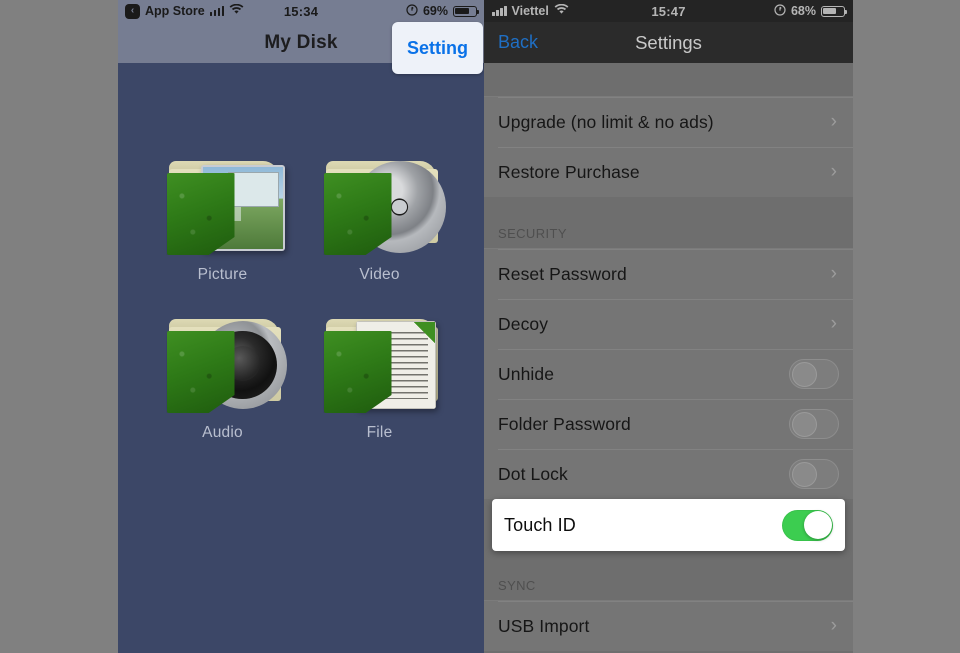  I want to click on picture-folder-icon, so click(223, 207).